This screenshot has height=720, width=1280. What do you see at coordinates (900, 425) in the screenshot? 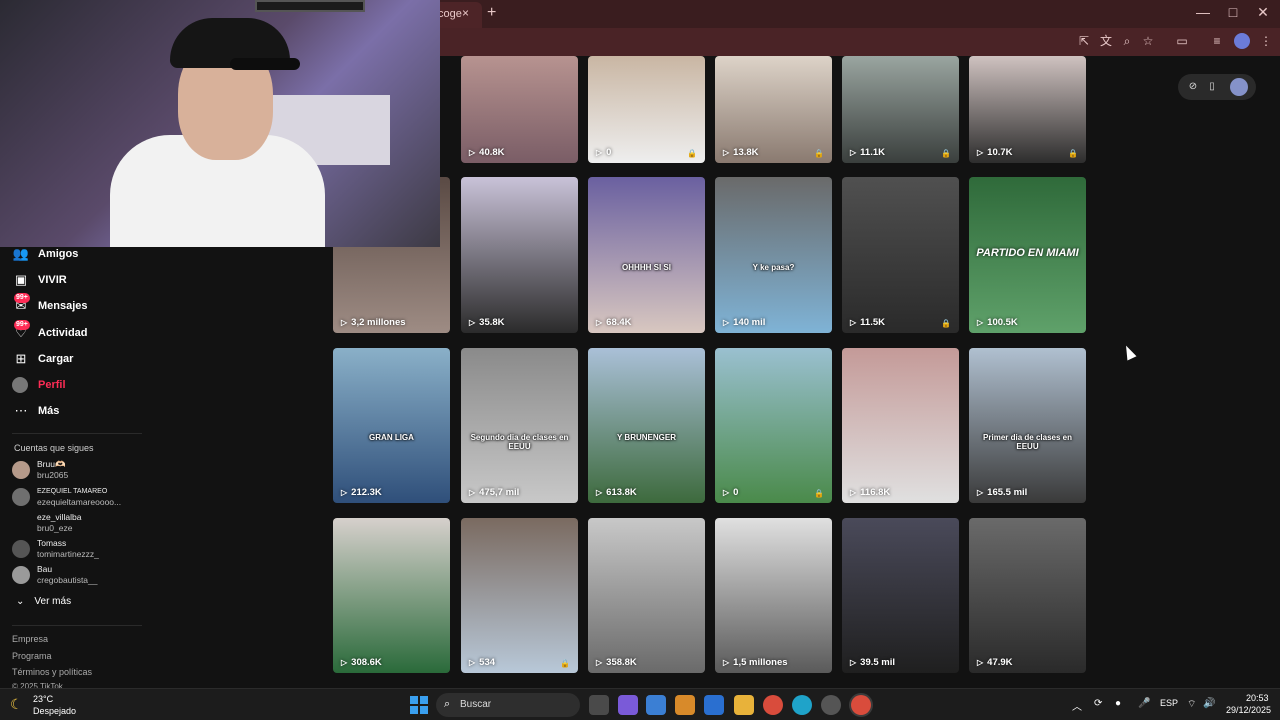
I see `video-card: ▷ 116.8K` at bounding box center [900, 425].